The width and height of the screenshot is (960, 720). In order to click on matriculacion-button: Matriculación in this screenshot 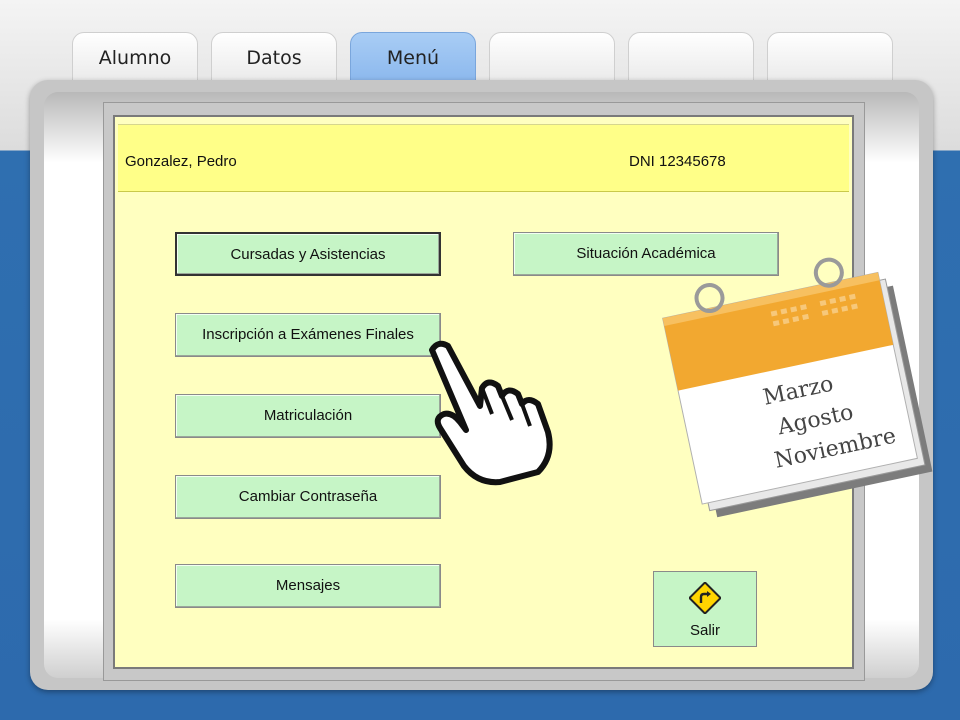, I will do `click(308, 416)`.